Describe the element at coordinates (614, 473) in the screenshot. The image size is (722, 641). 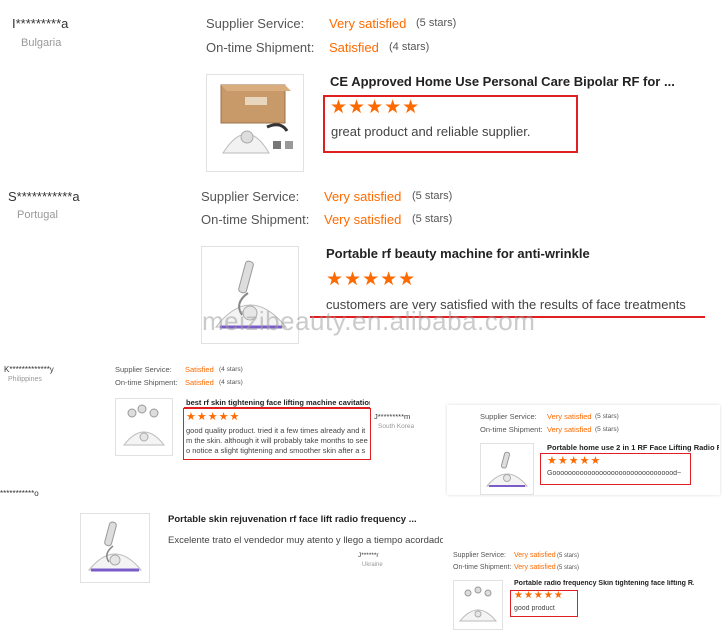
I see `review-comment: Goooooooooooooooooooooooooooooood~` at that location.